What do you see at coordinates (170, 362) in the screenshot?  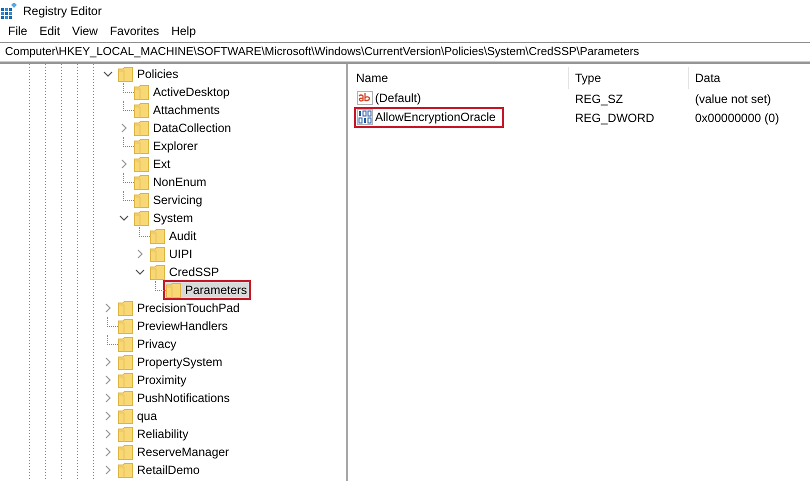 I see `tree-item: PropertySystem` at bounding box center [170, 362].